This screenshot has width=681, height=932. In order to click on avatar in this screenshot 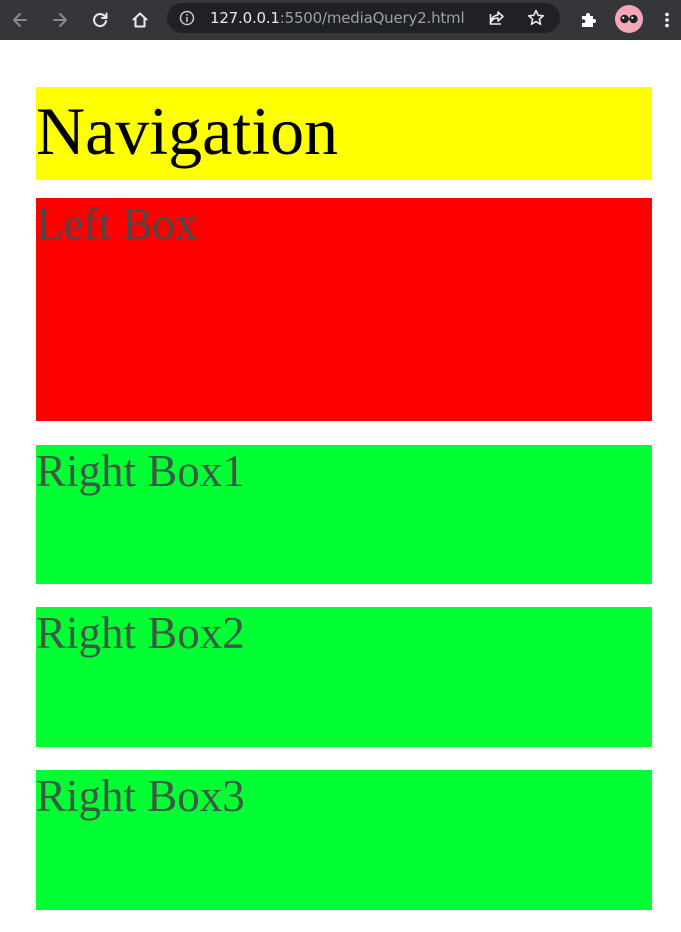, I will do `click(629, 19)`.